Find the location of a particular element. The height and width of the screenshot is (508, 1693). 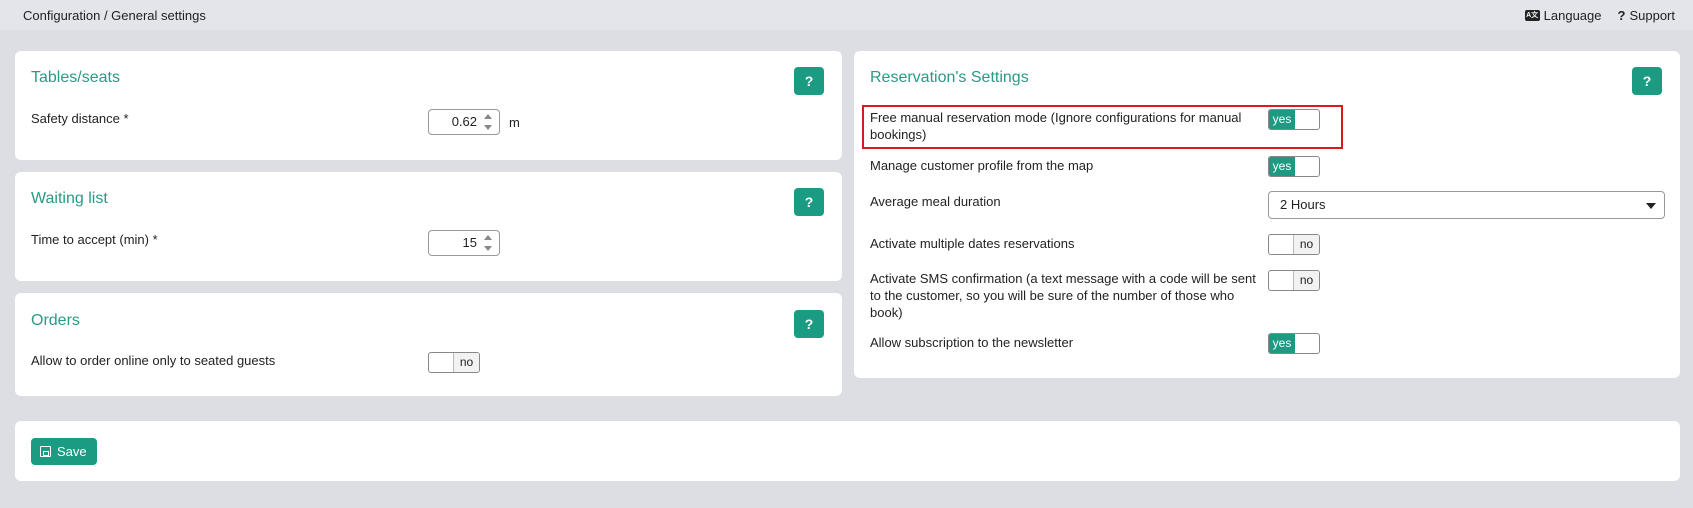

meal-duration-label: Average meal duration is located at coordinates (935, 201).